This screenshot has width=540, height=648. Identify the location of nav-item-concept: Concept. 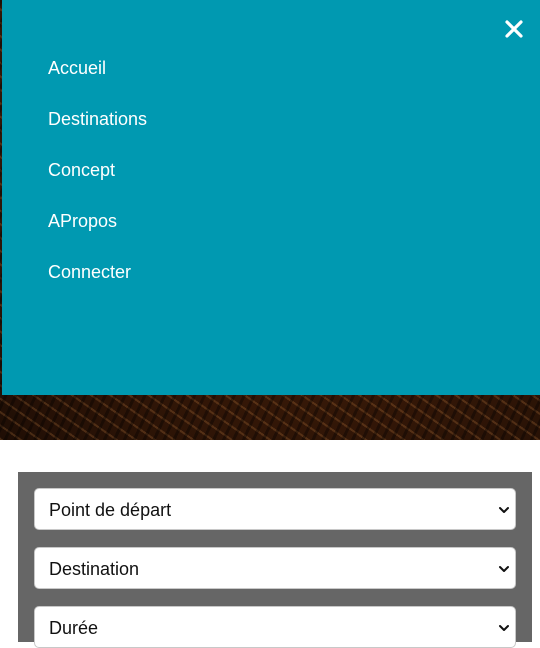
(97, 184).